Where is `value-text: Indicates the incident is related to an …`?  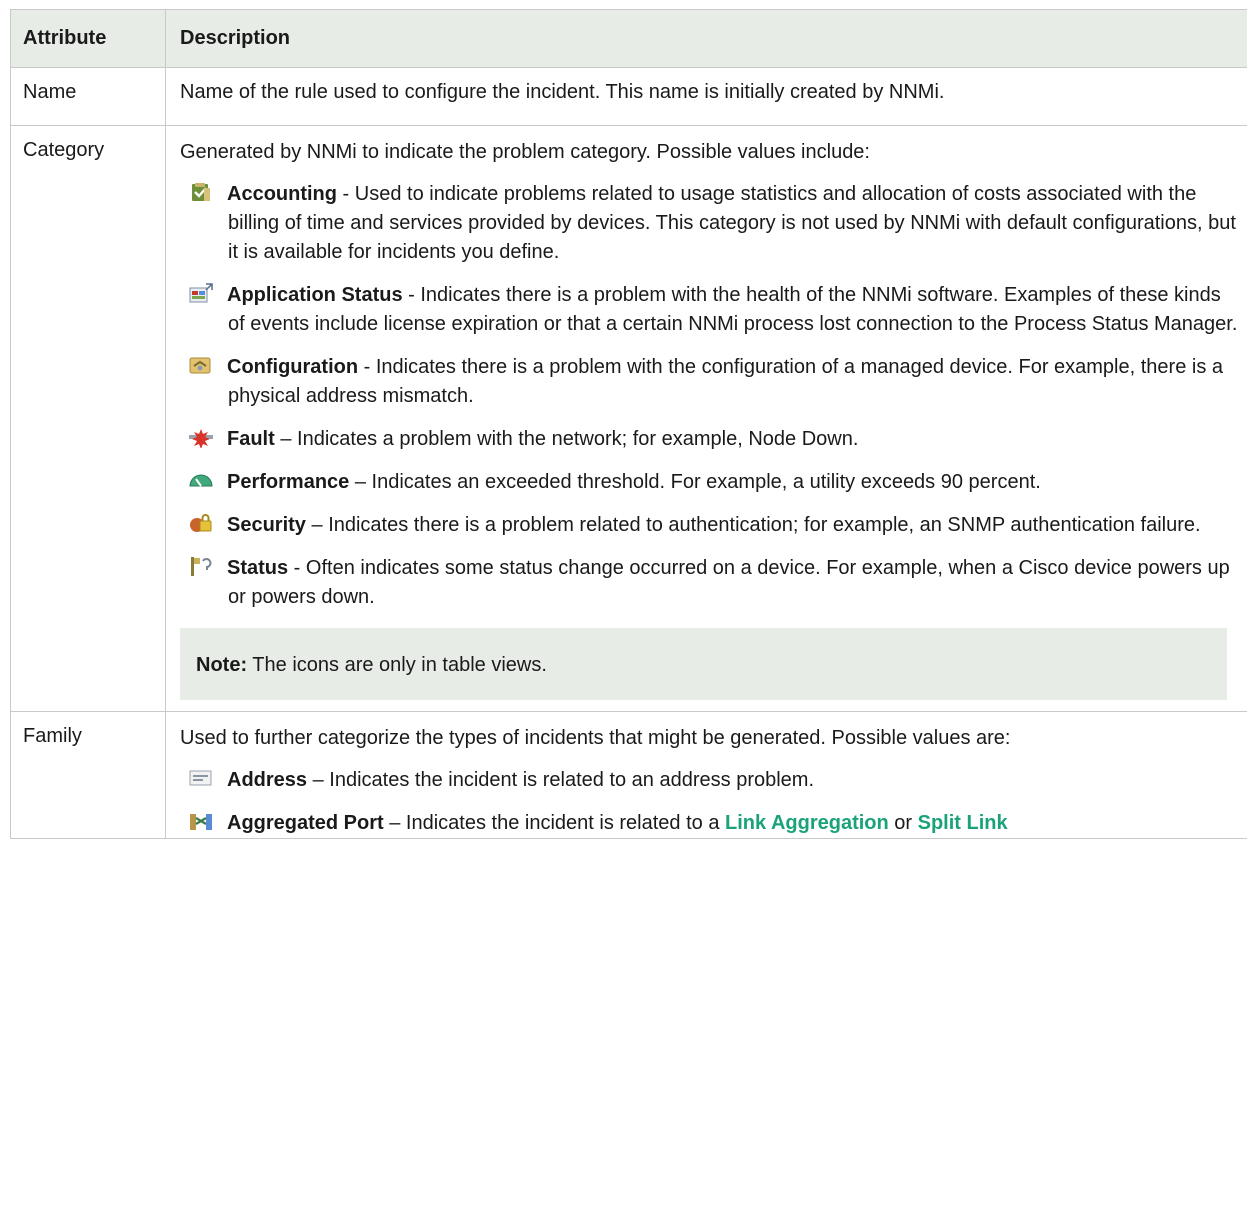 value-text: Indicates the incident is related to an … is located at coordinates (572, 780).